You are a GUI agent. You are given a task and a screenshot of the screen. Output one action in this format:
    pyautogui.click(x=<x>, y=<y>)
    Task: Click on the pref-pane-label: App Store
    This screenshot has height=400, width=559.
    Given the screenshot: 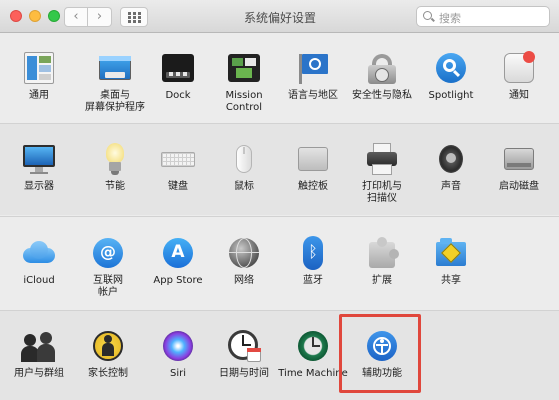 What is the action you would take?
    pyautogui.click(x=178, y=280)
    